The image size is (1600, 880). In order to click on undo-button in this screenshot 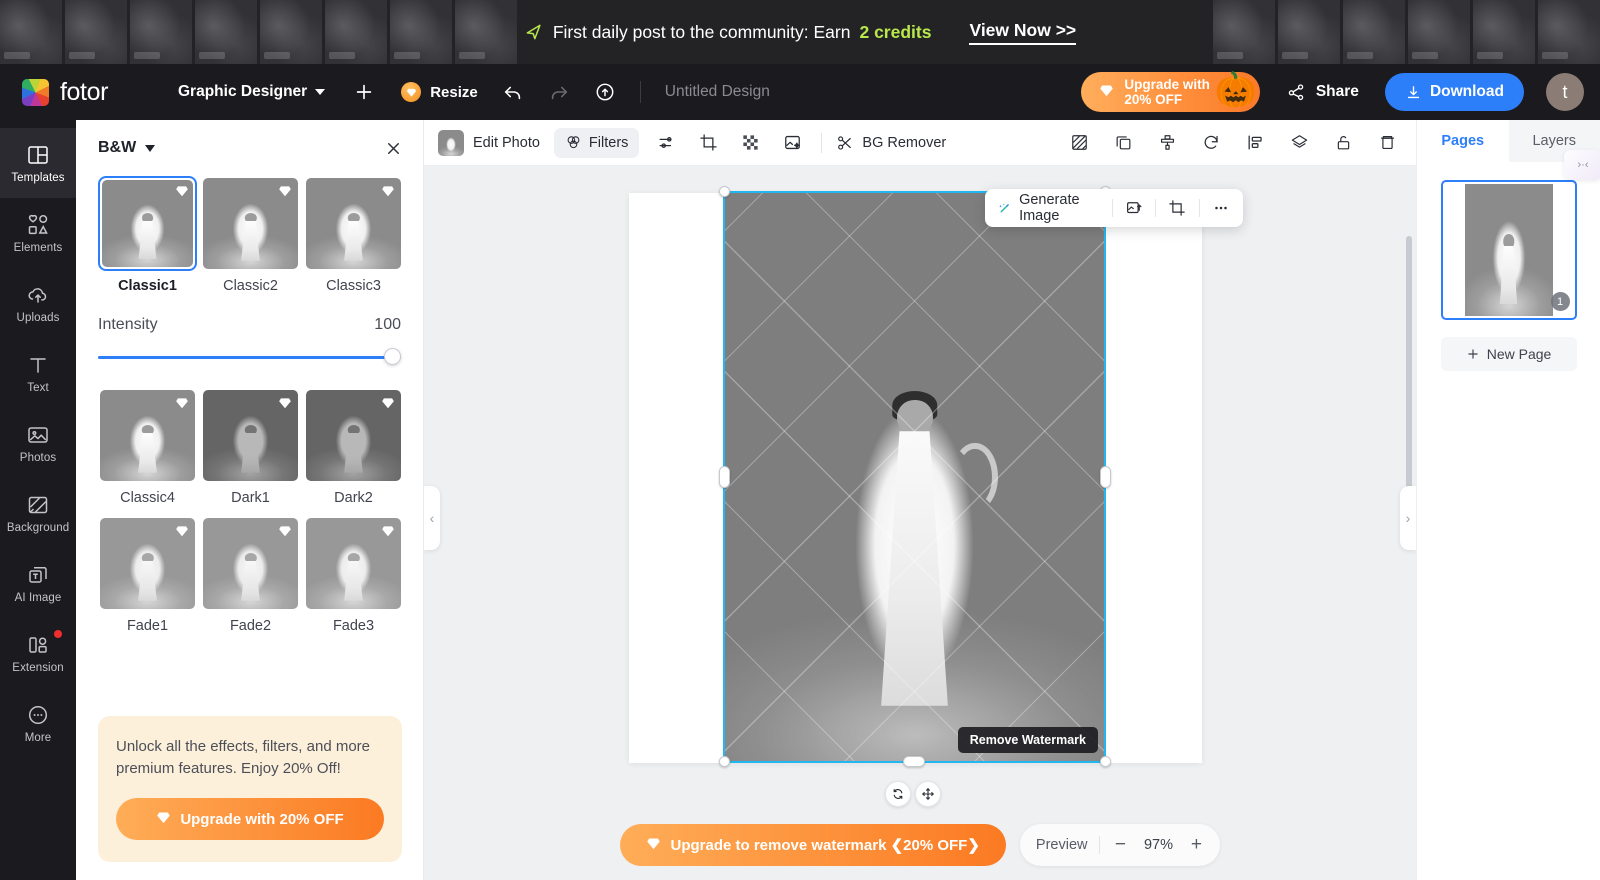, I will do `click(513, 92)`.